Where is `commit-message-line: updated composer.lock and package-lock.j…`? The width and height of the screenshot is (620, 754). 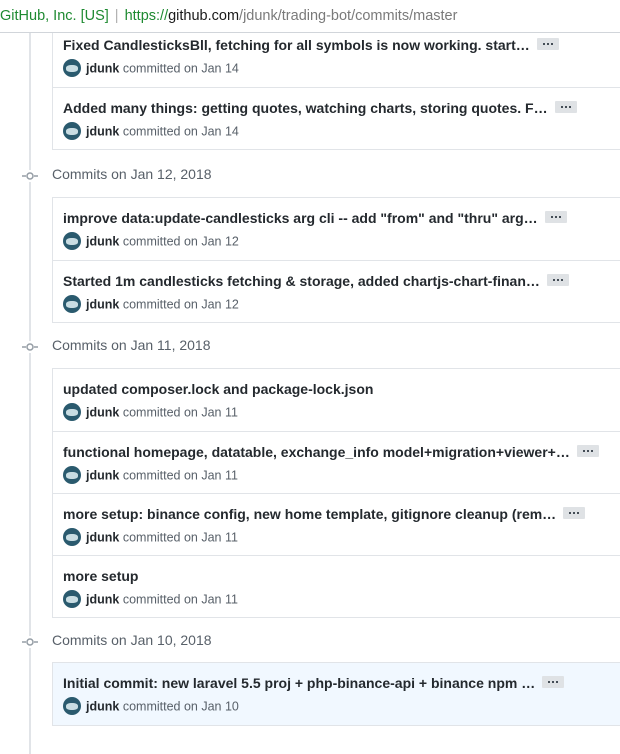
commit-message-line: updated composer.lock and package-lock.j… is located at coordinates (218, 389).